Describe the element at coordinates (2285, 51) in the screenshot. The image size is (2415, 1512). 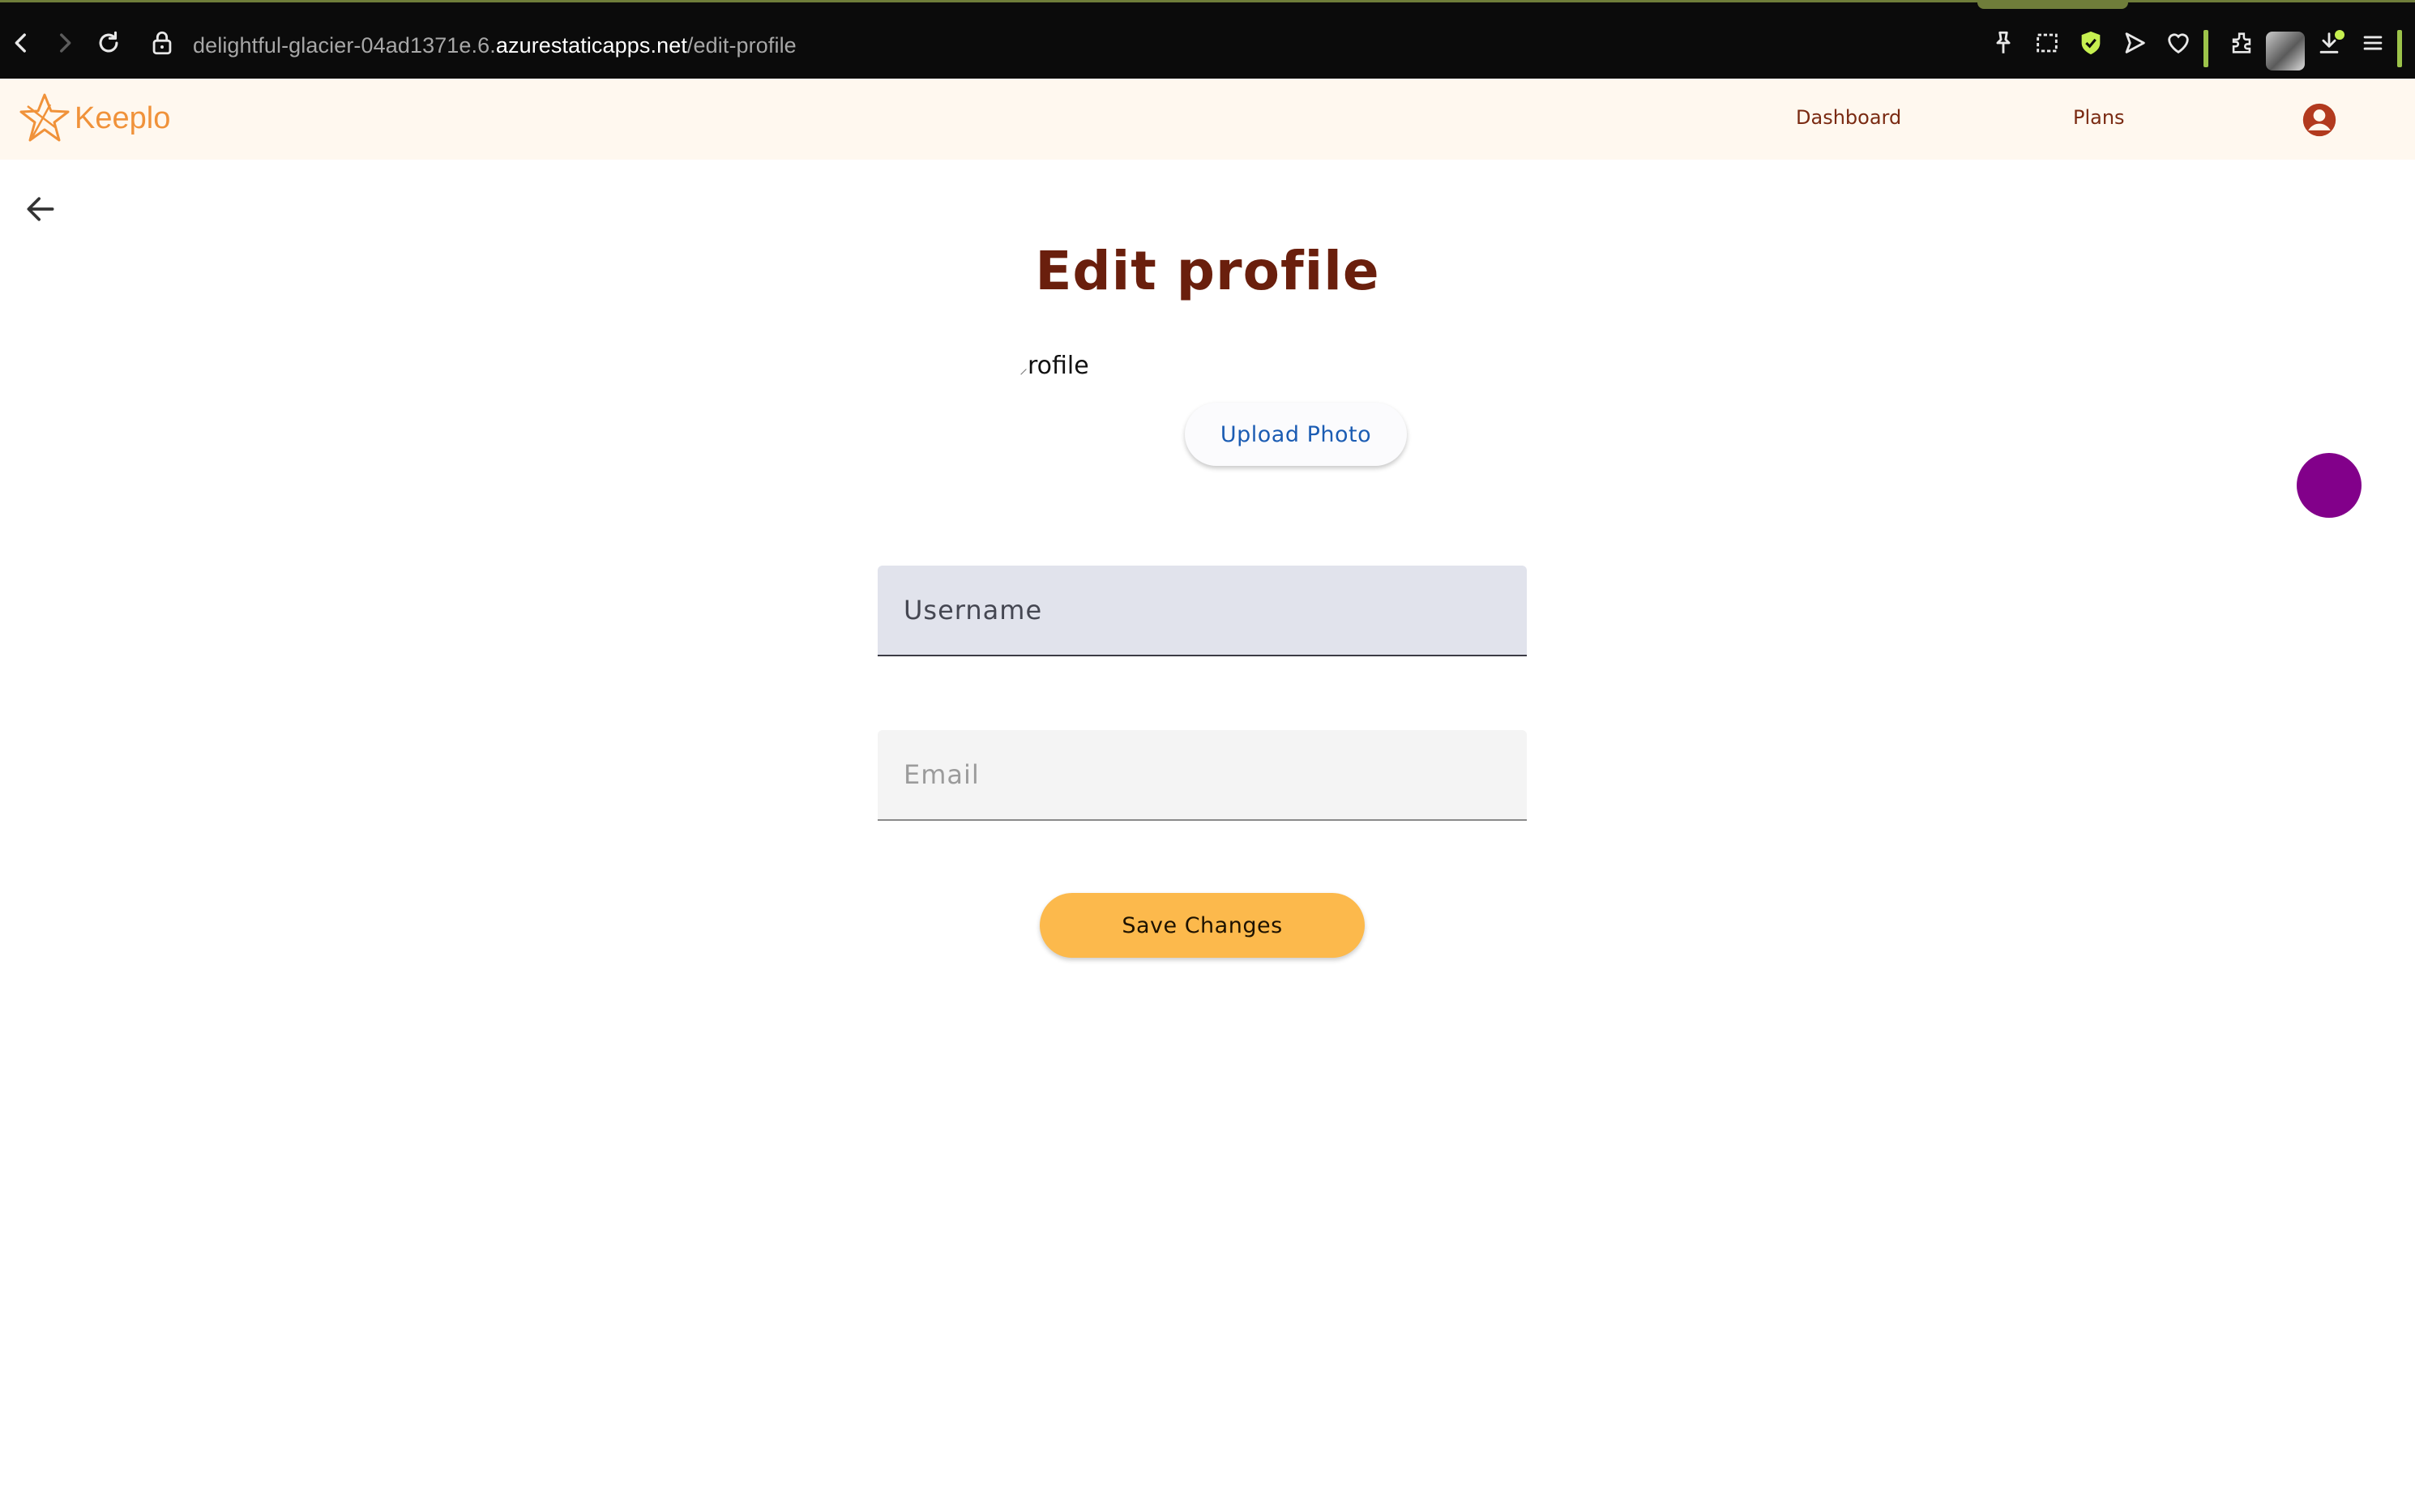
I see `browser-profile-avatar` at that location.